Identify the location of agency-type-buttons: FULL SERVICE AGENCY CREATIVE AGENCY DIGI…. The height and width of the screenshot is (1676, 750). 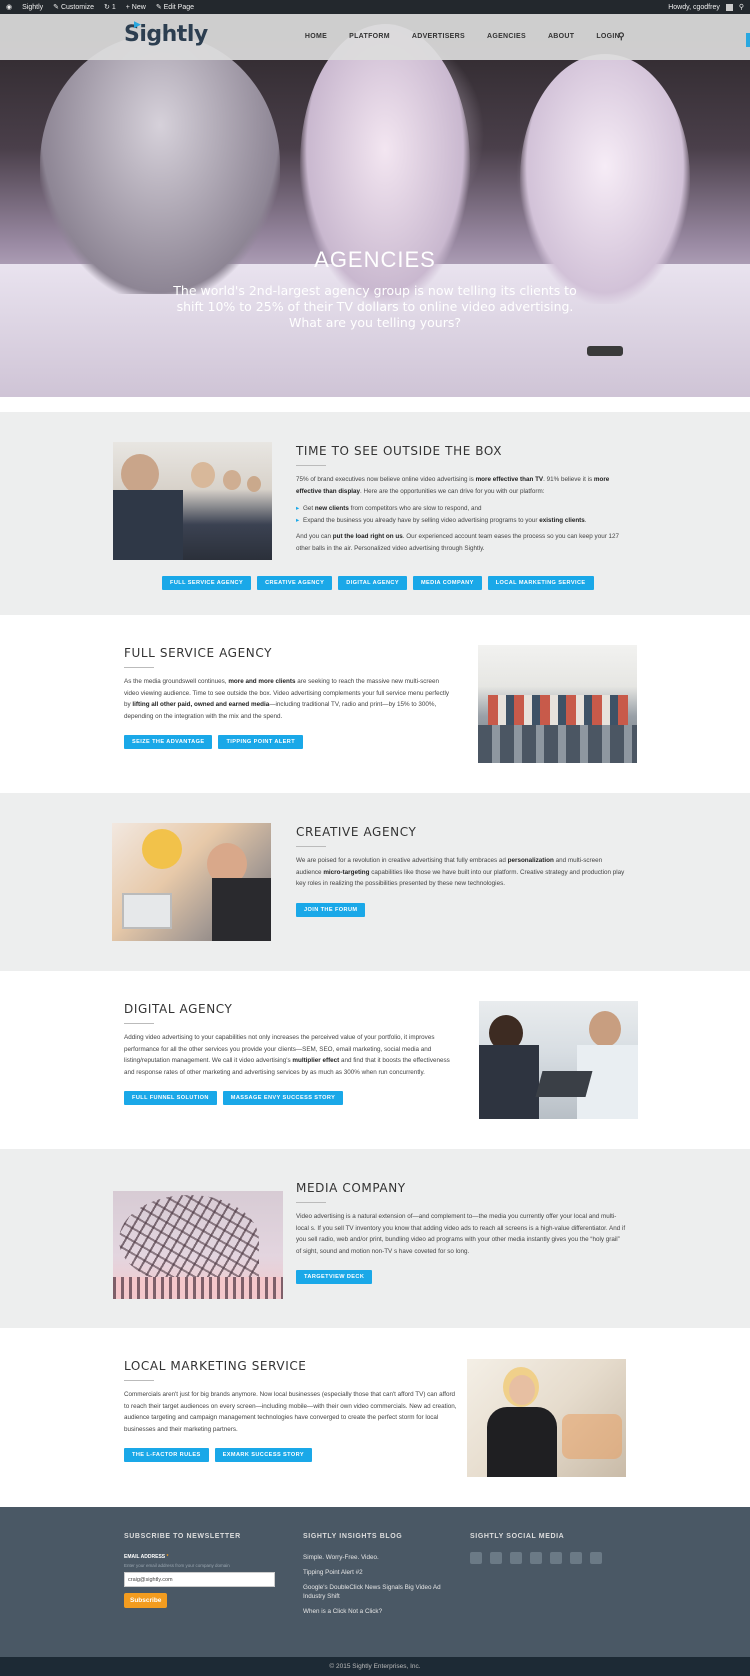
(378, 583).